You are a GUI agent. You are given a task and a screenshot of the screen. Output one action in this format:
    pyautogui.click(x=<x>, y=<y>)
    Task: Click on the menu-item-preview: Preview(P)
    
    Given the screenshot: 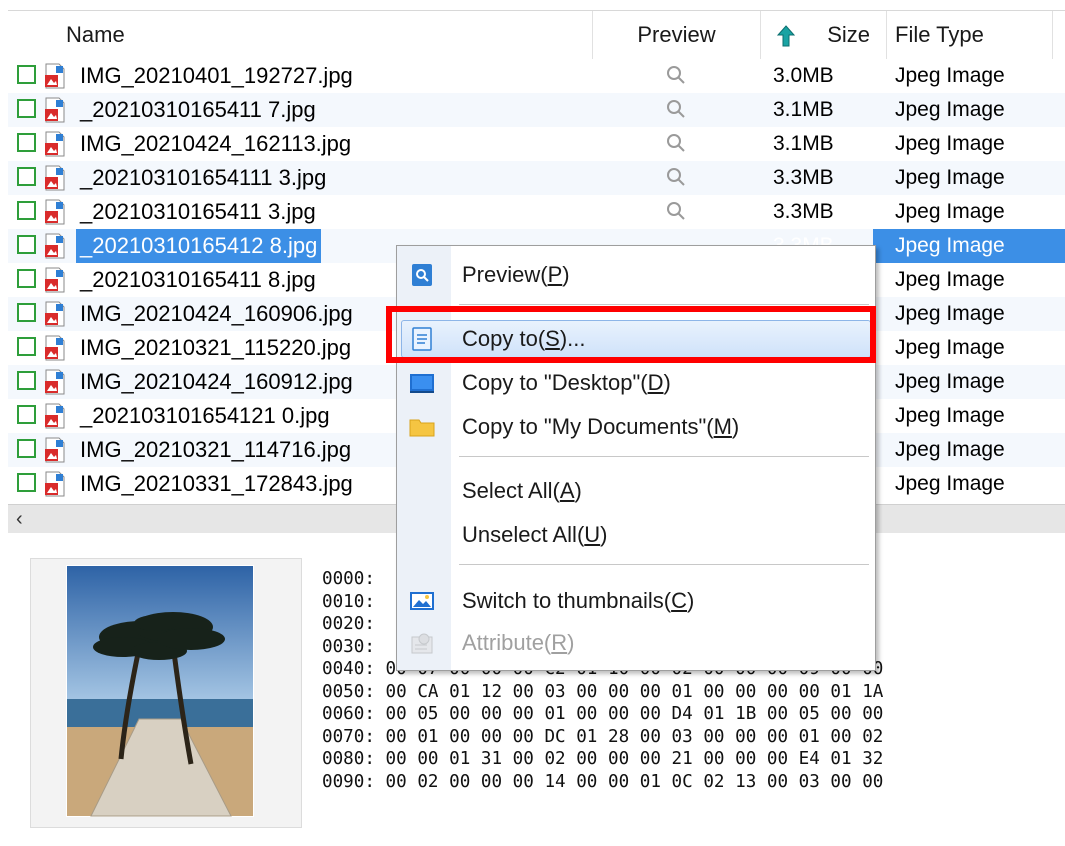 What is the action you would take?
    pyautogui.click(x=636, y=275)
    